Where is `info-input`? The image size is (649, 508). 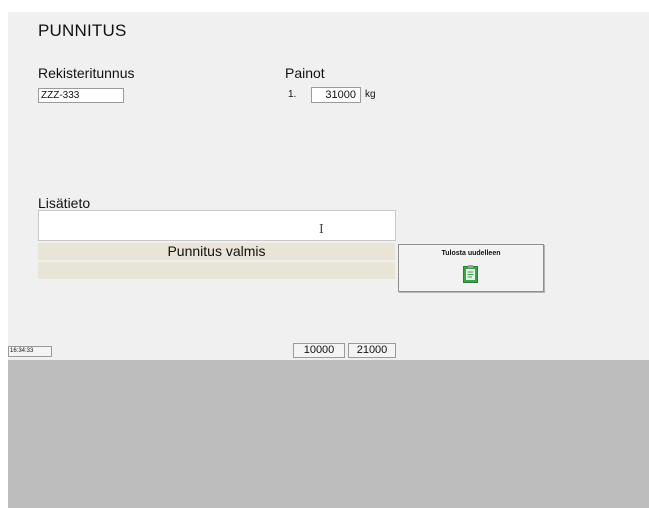
info-input is located at coordinates (217, 225).